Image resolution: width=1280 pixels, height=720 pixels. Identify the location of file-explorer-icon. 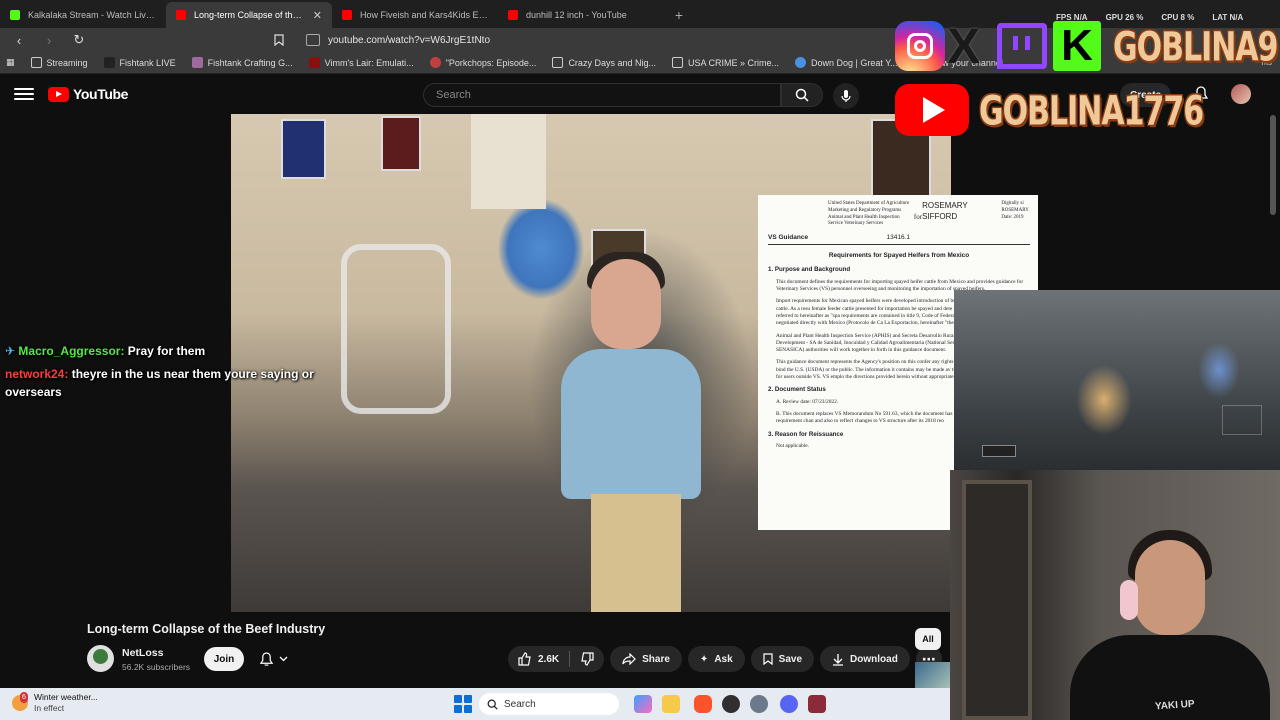
(671, 704).